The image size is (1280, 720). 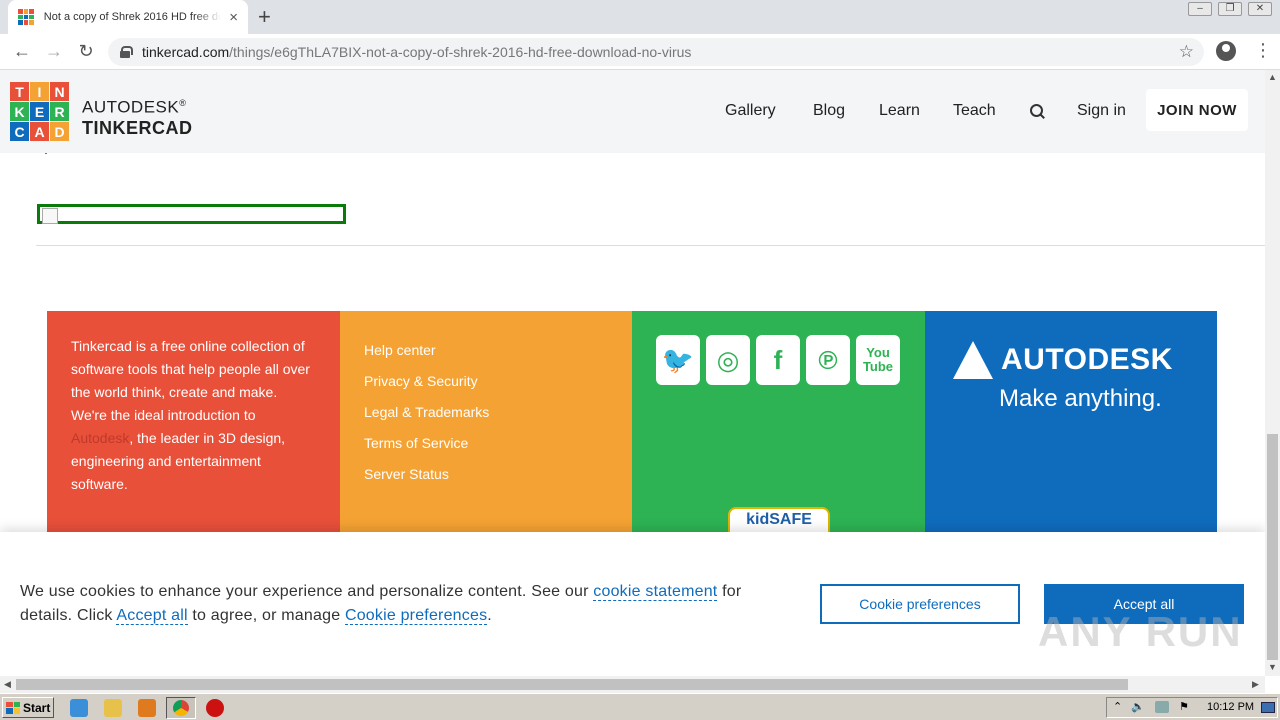 What do you see at coordinates (828, 360) in the screenshot?
I see `pinterest-icon: ℗` at bounding box center [828, 360].